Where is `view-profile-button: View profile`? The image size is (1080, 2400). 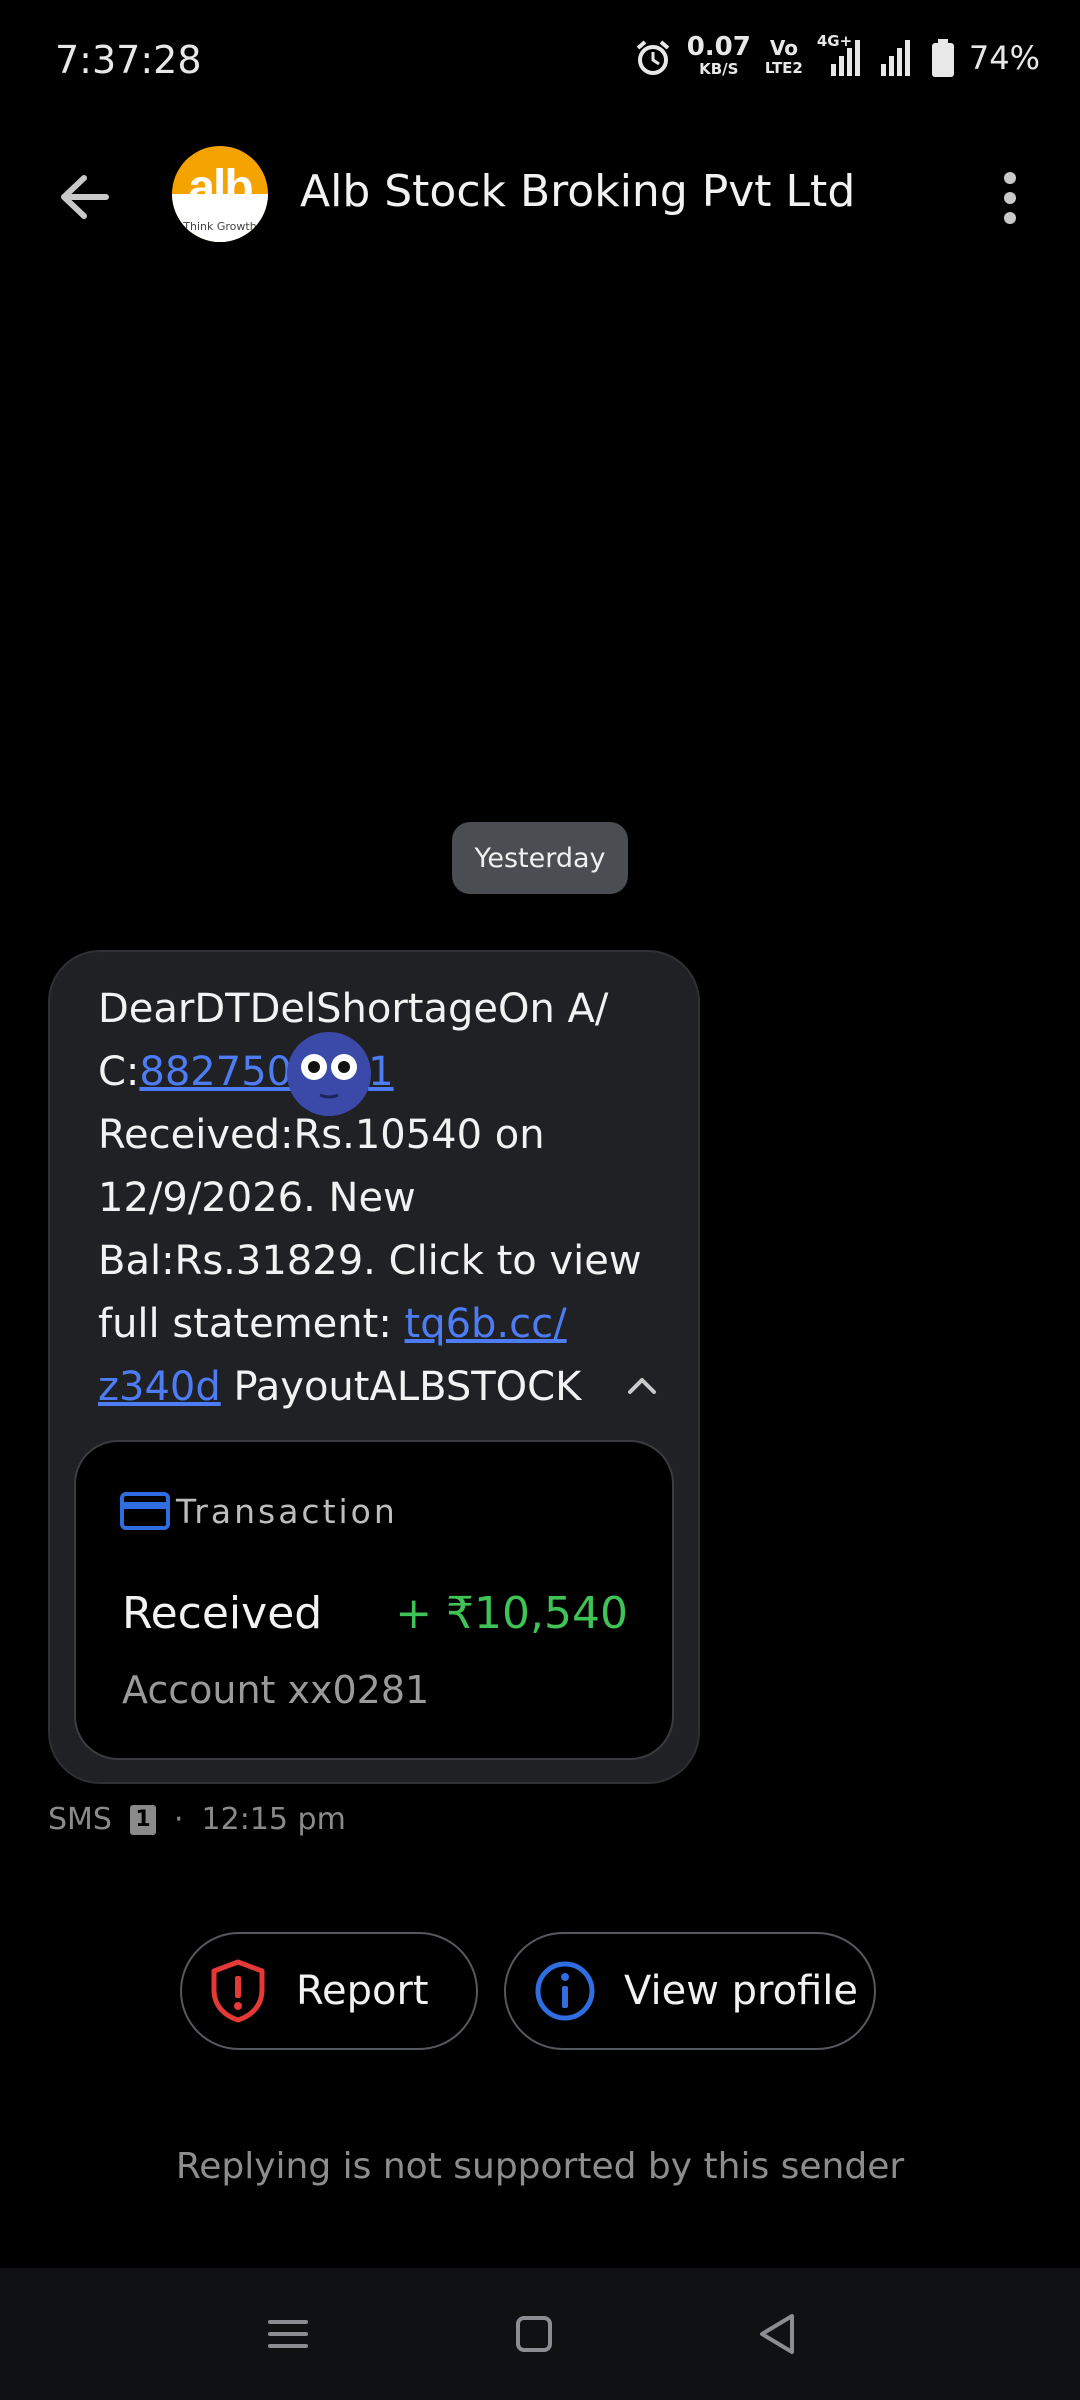 view-profile-button: View profile is located at coordinates (690, 1991).